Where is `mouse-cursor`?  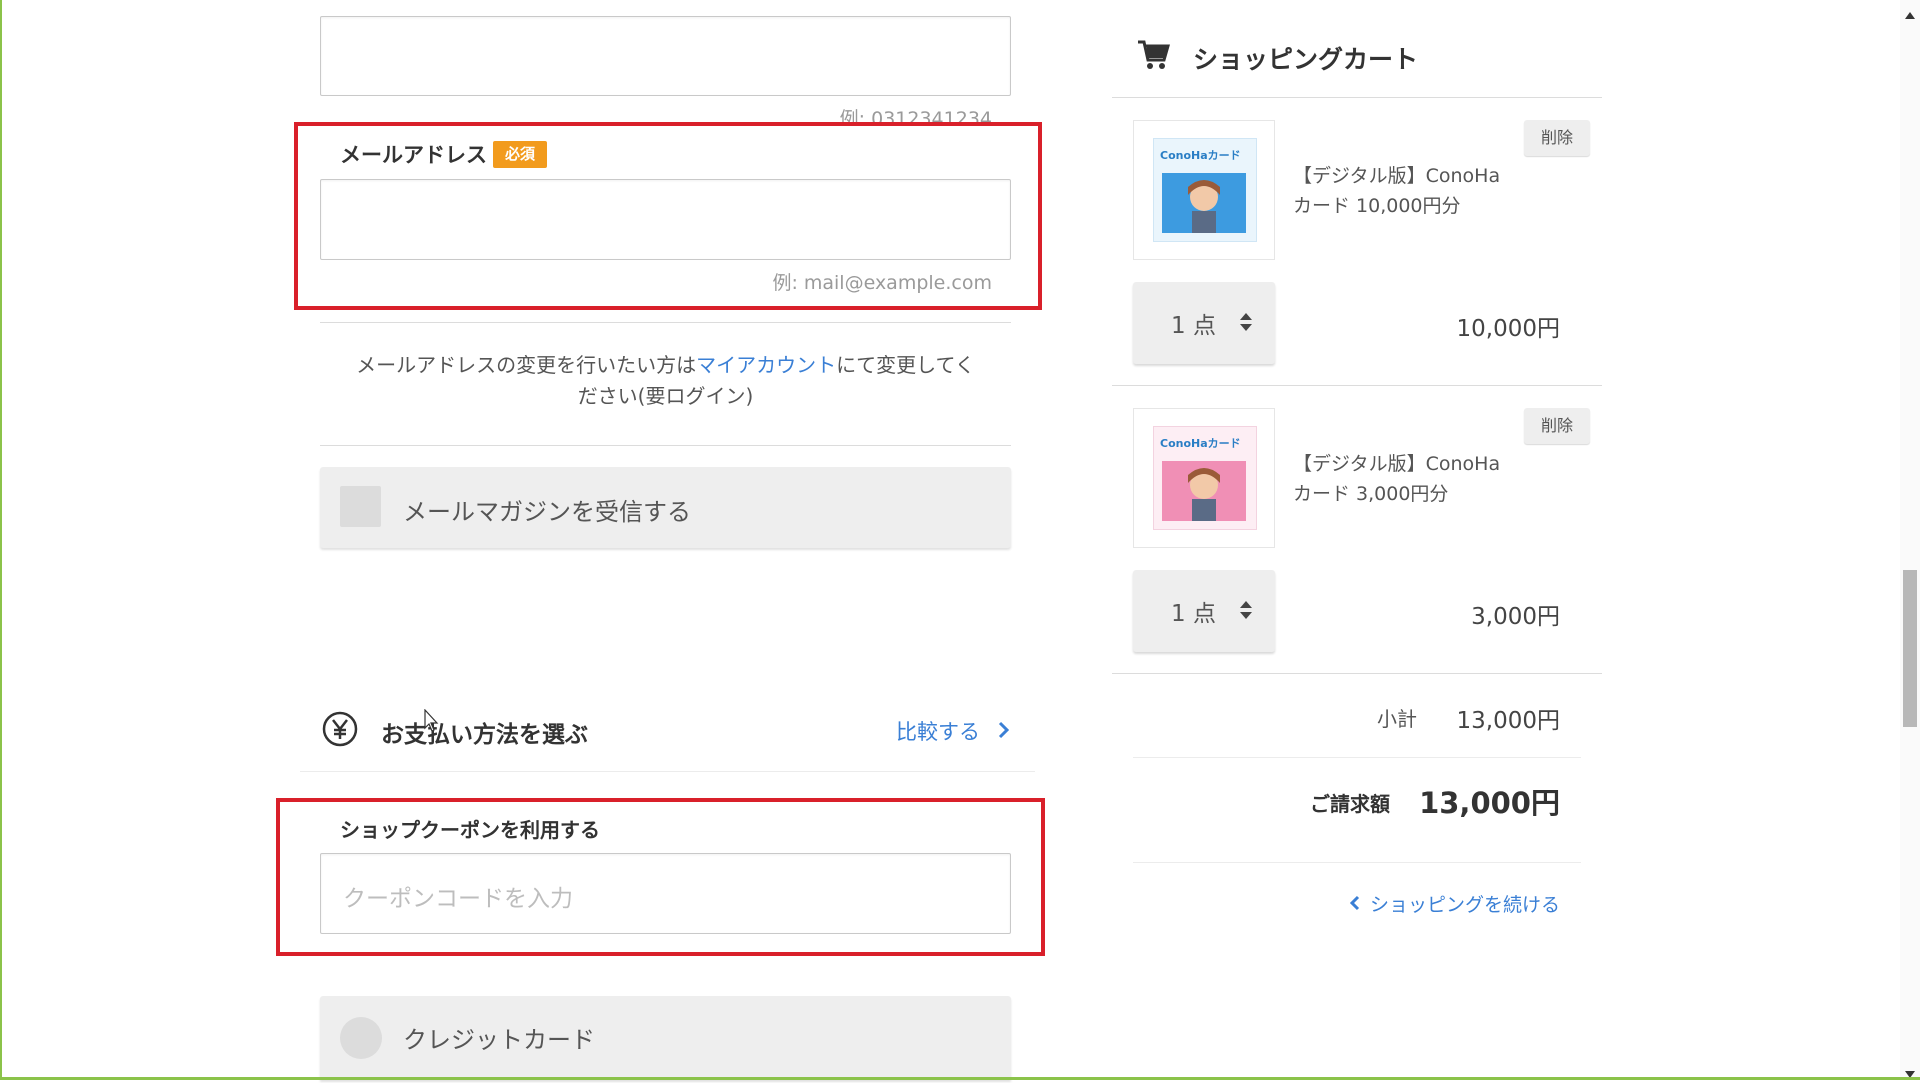 mouse-cursor is located at coordinates (432, 722).